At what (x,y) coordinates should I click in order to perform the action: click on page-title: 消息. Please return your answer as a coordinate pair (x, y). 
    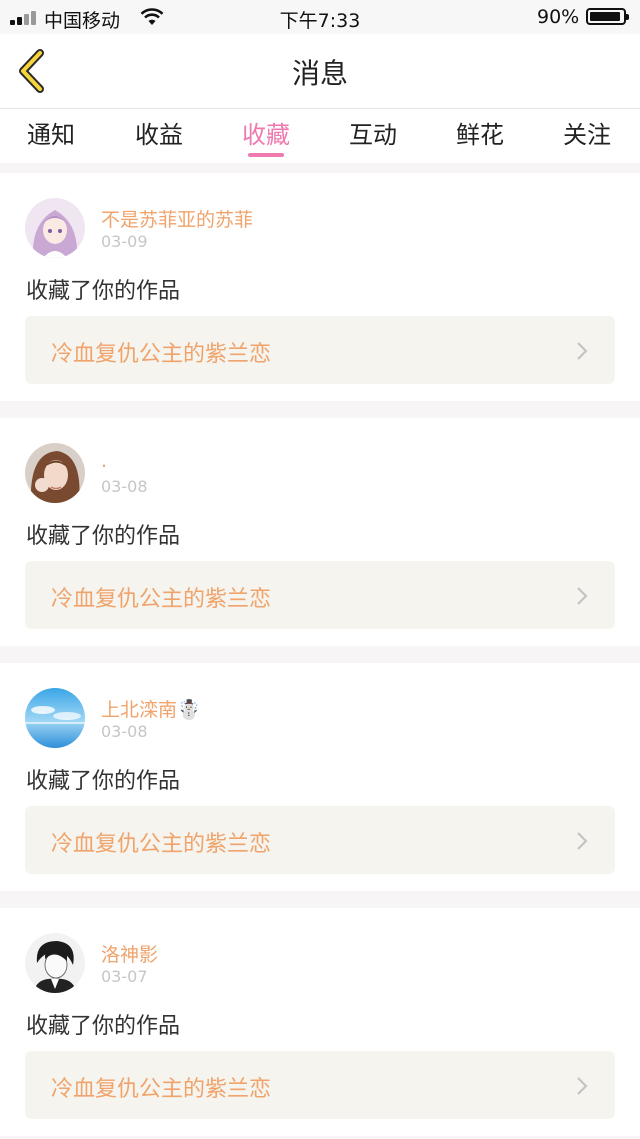
    Looking at the image, I should click on (319, 73).